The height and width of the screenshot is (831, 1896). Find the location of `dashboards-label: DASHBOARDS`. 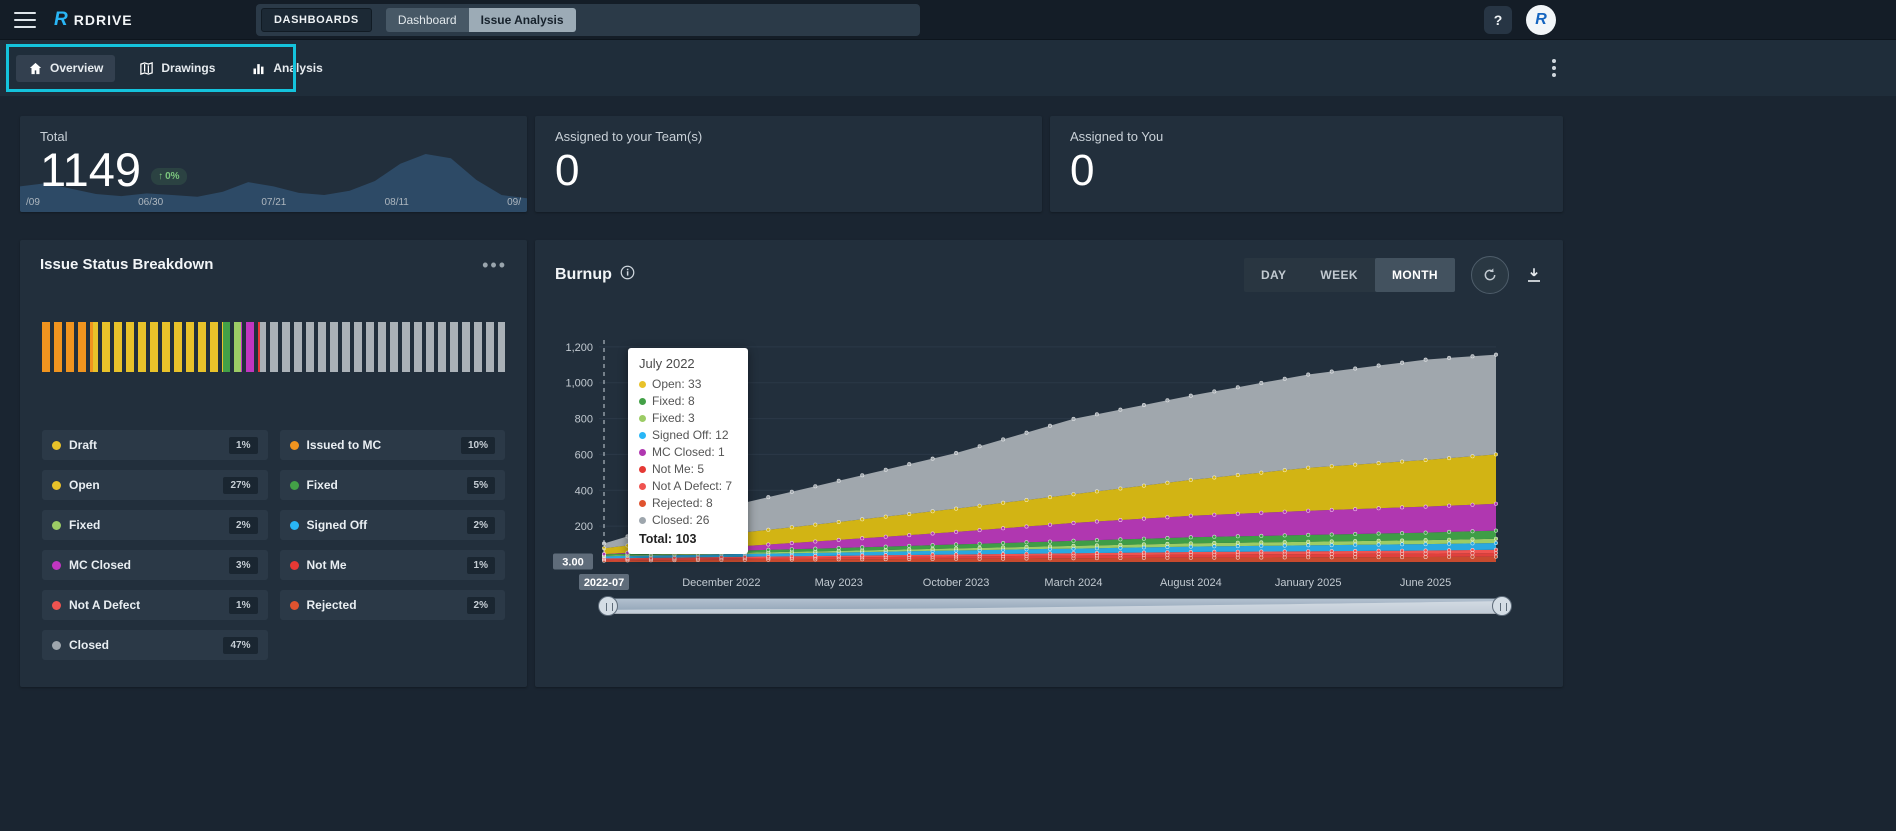

dashboards-label: DASHBOARDS is located at coordinates (316, 20).